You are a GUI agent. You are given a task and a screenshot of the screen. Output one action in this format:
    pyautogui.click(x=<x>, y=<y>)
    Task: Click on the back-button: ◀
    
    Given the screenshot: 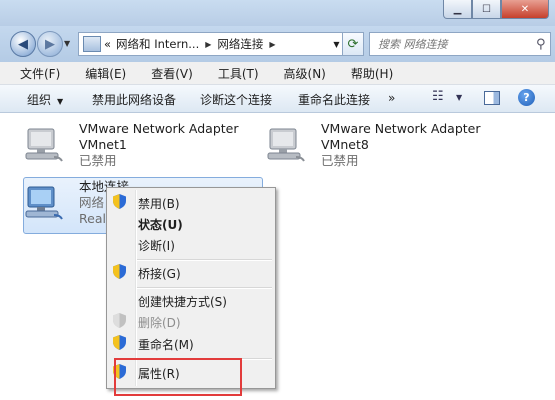 What is the action you would take?
    pyautogui.click(x=23, y=44)
    